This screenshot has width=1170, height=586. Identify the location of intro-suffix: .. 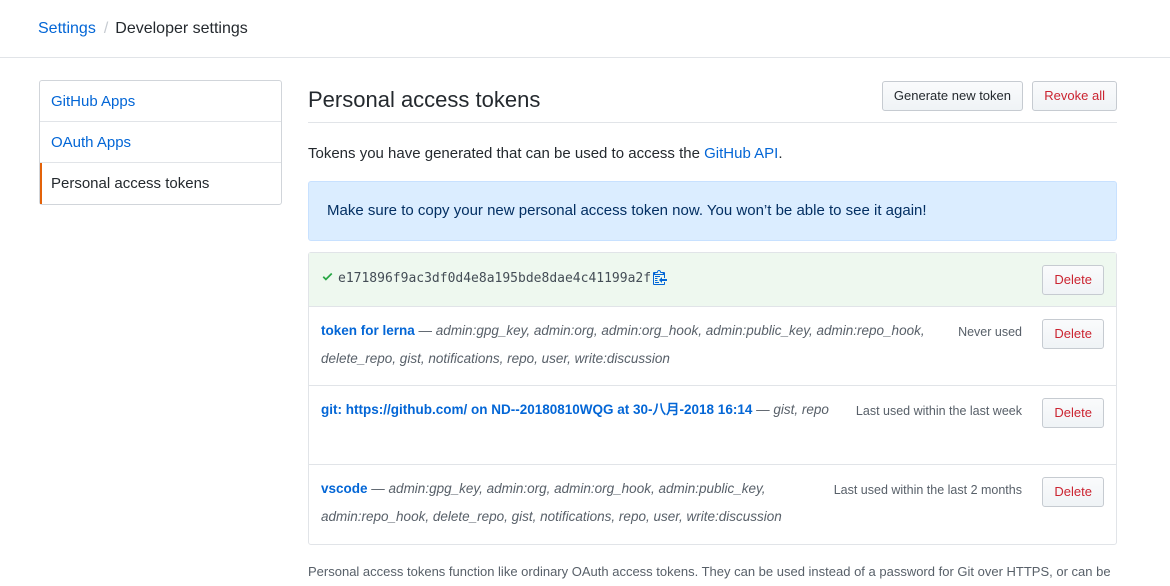
(780, 153).